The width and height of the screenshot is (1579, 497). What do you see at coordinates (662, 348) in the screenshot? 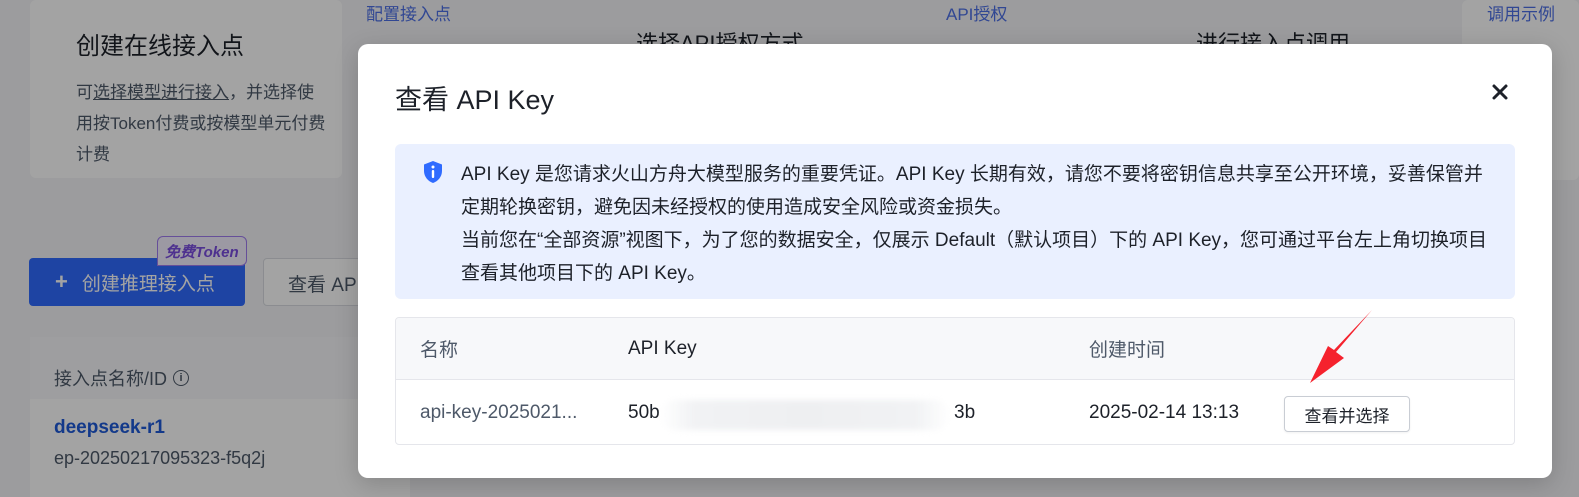
I see `header-api-key: API Key` at bounding box center [662, 348].